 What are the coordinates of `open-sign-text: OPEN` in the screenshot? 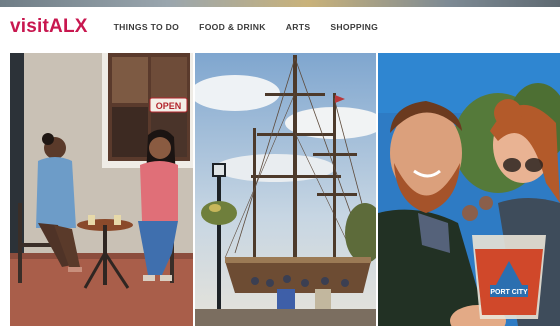 It's located at (169, 106).